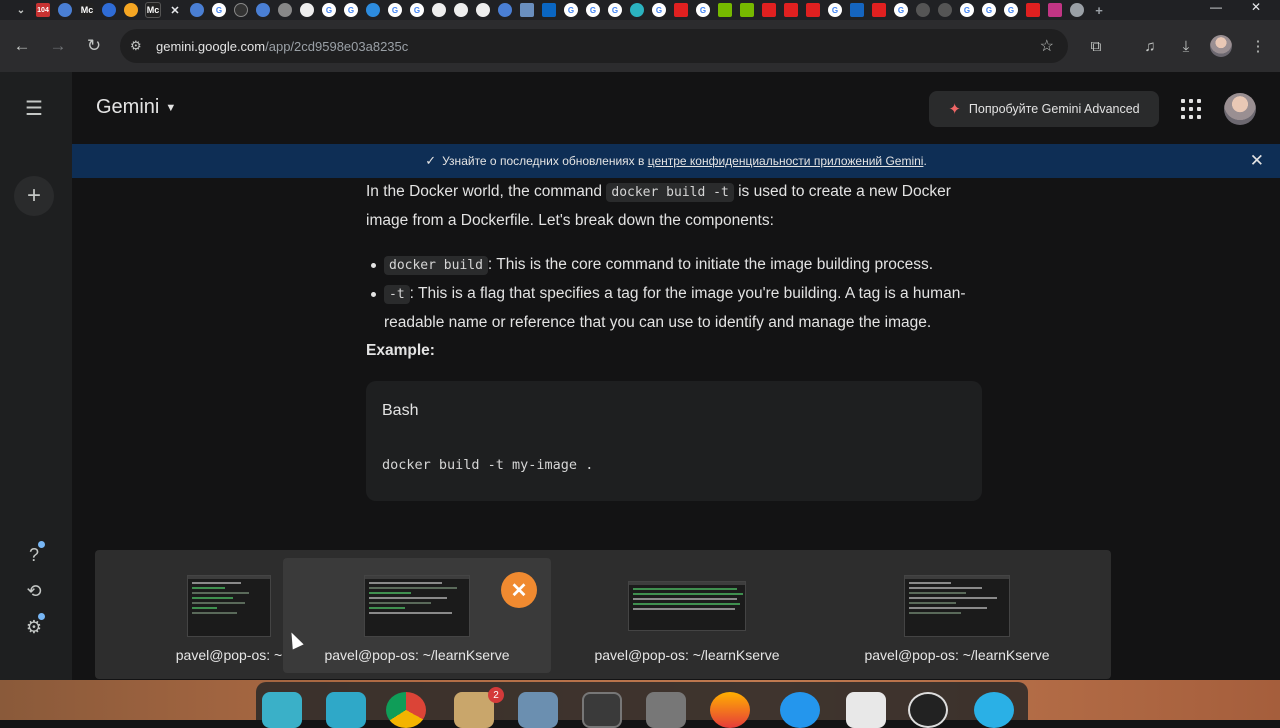 The image size is (1280, 728). Describe the element at coordinates (175, 10) in the screenshot. I see `tab-close-icon: ✕` at that location.